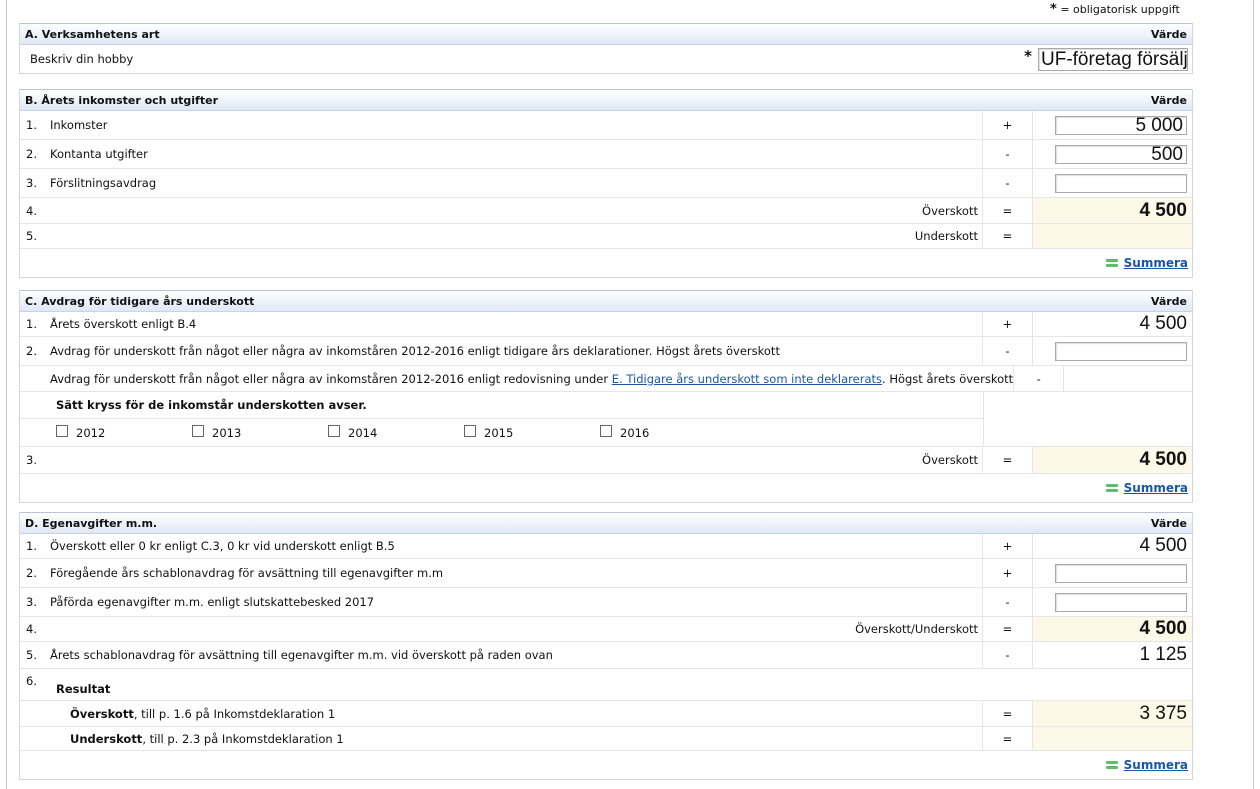 The height and width of the screenshot is (789, 1260). Describe the element at coordinates (31, 655) in the screenshot. I see `row-number: 5.` at that location.